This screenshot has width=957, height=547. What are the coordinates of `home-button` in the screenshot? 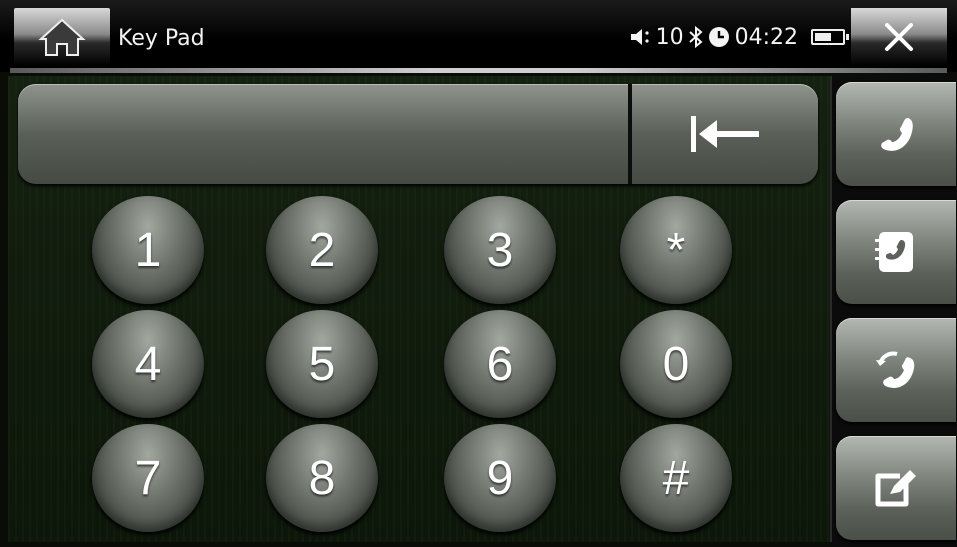 It's located at (62, 37).